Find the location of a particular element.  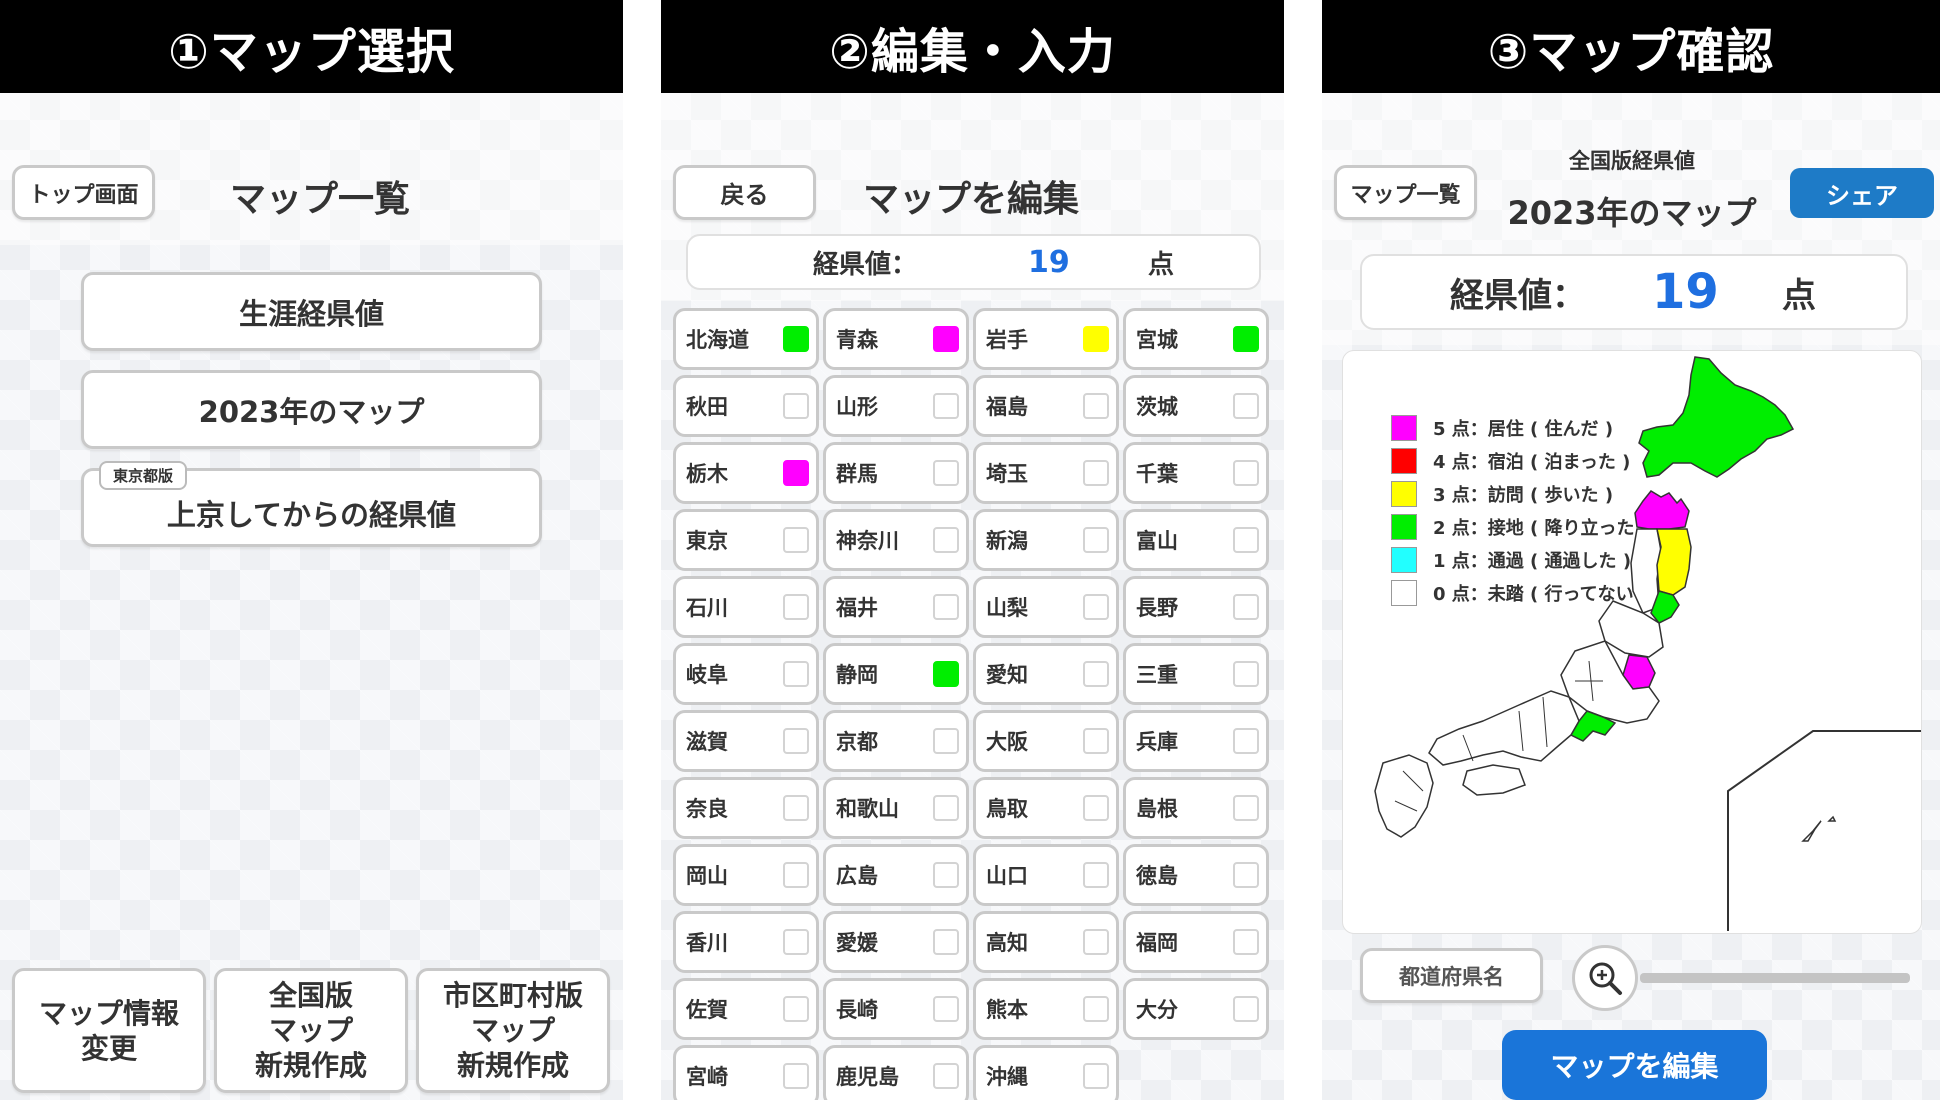

prefecture-cell: 茨城 is located at coordinates (1196, 406).